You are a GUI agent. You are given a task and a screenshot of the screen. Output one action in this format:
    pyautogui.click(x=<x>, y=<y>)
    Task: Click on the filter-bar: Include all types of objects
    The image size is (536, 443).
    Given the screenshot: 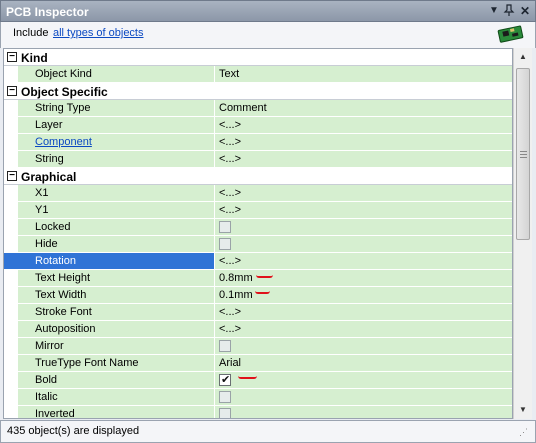 What is the action you would take?
    pyautogui.click(x=268, y=35)
    